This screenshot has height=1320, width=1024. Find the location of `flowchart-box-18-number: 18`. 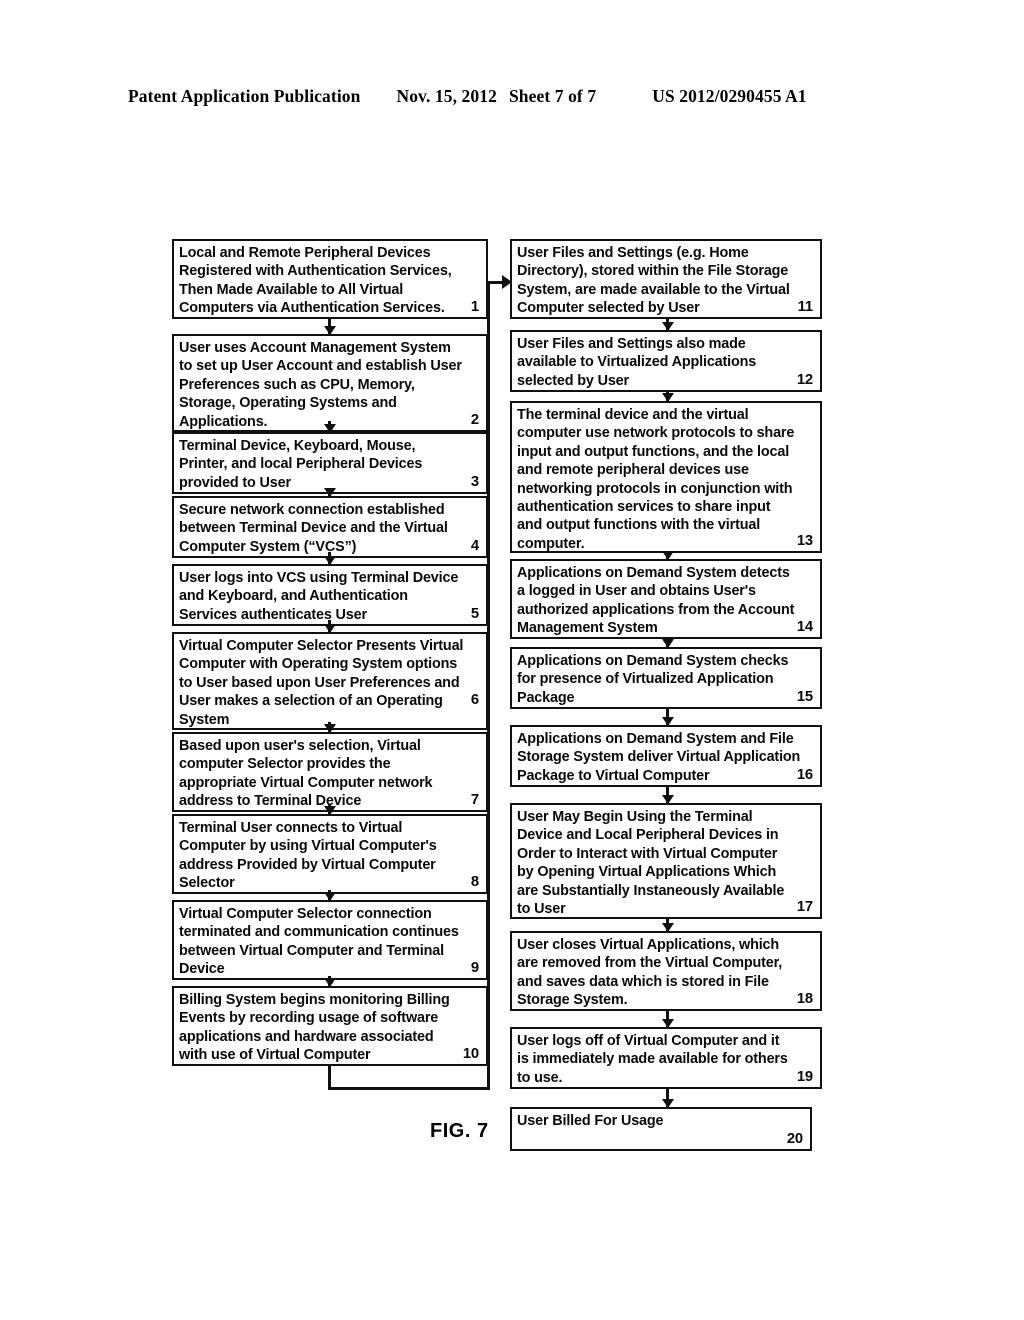

flowchart-box-18-number: 18 is located at coordinates (804, 999).